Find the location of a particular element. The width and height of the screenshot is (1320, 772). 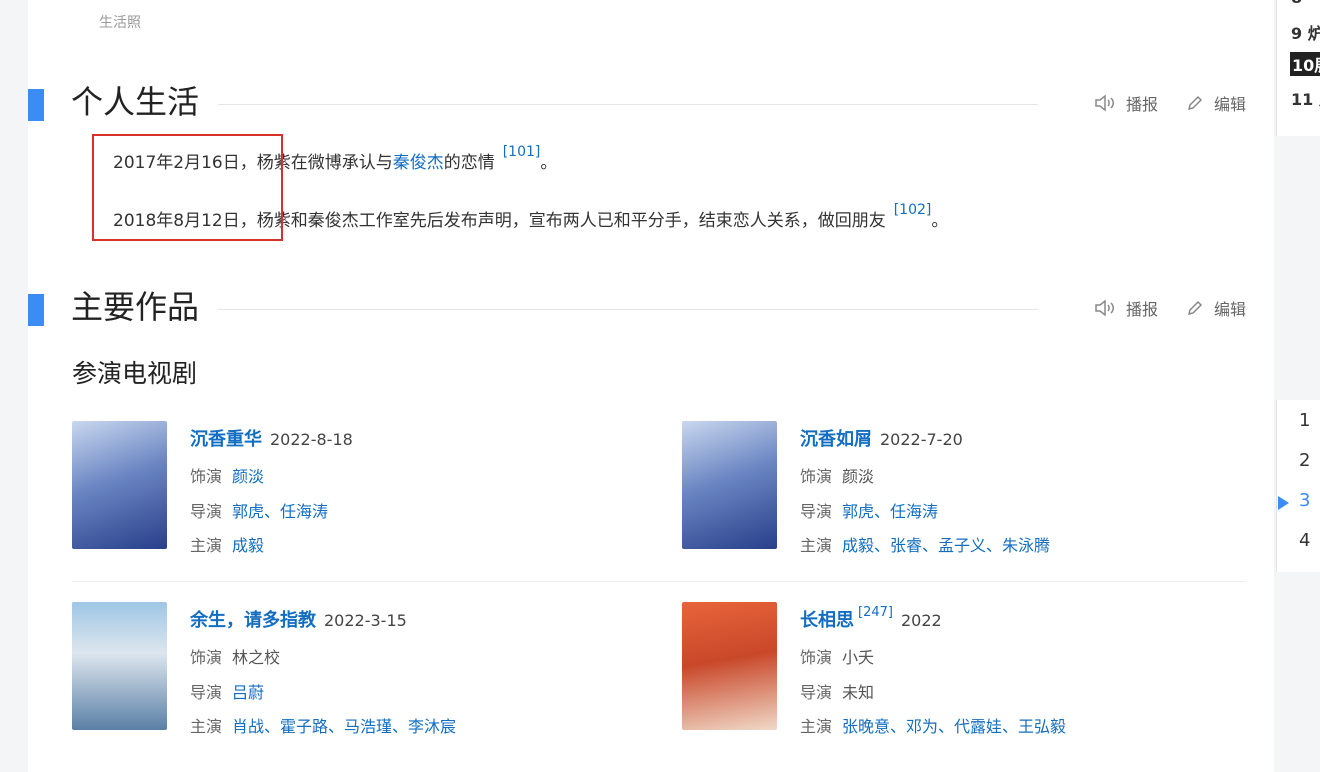

page-number: 1 is located at coordinates (1304, 420).